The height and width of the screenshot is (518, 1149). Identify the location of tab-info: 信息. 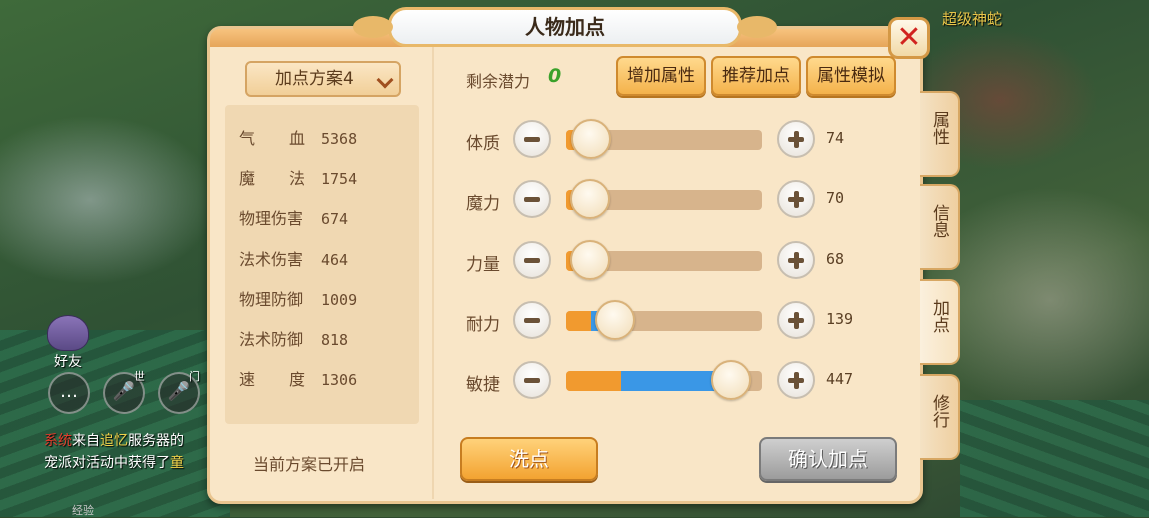
(940, 227).